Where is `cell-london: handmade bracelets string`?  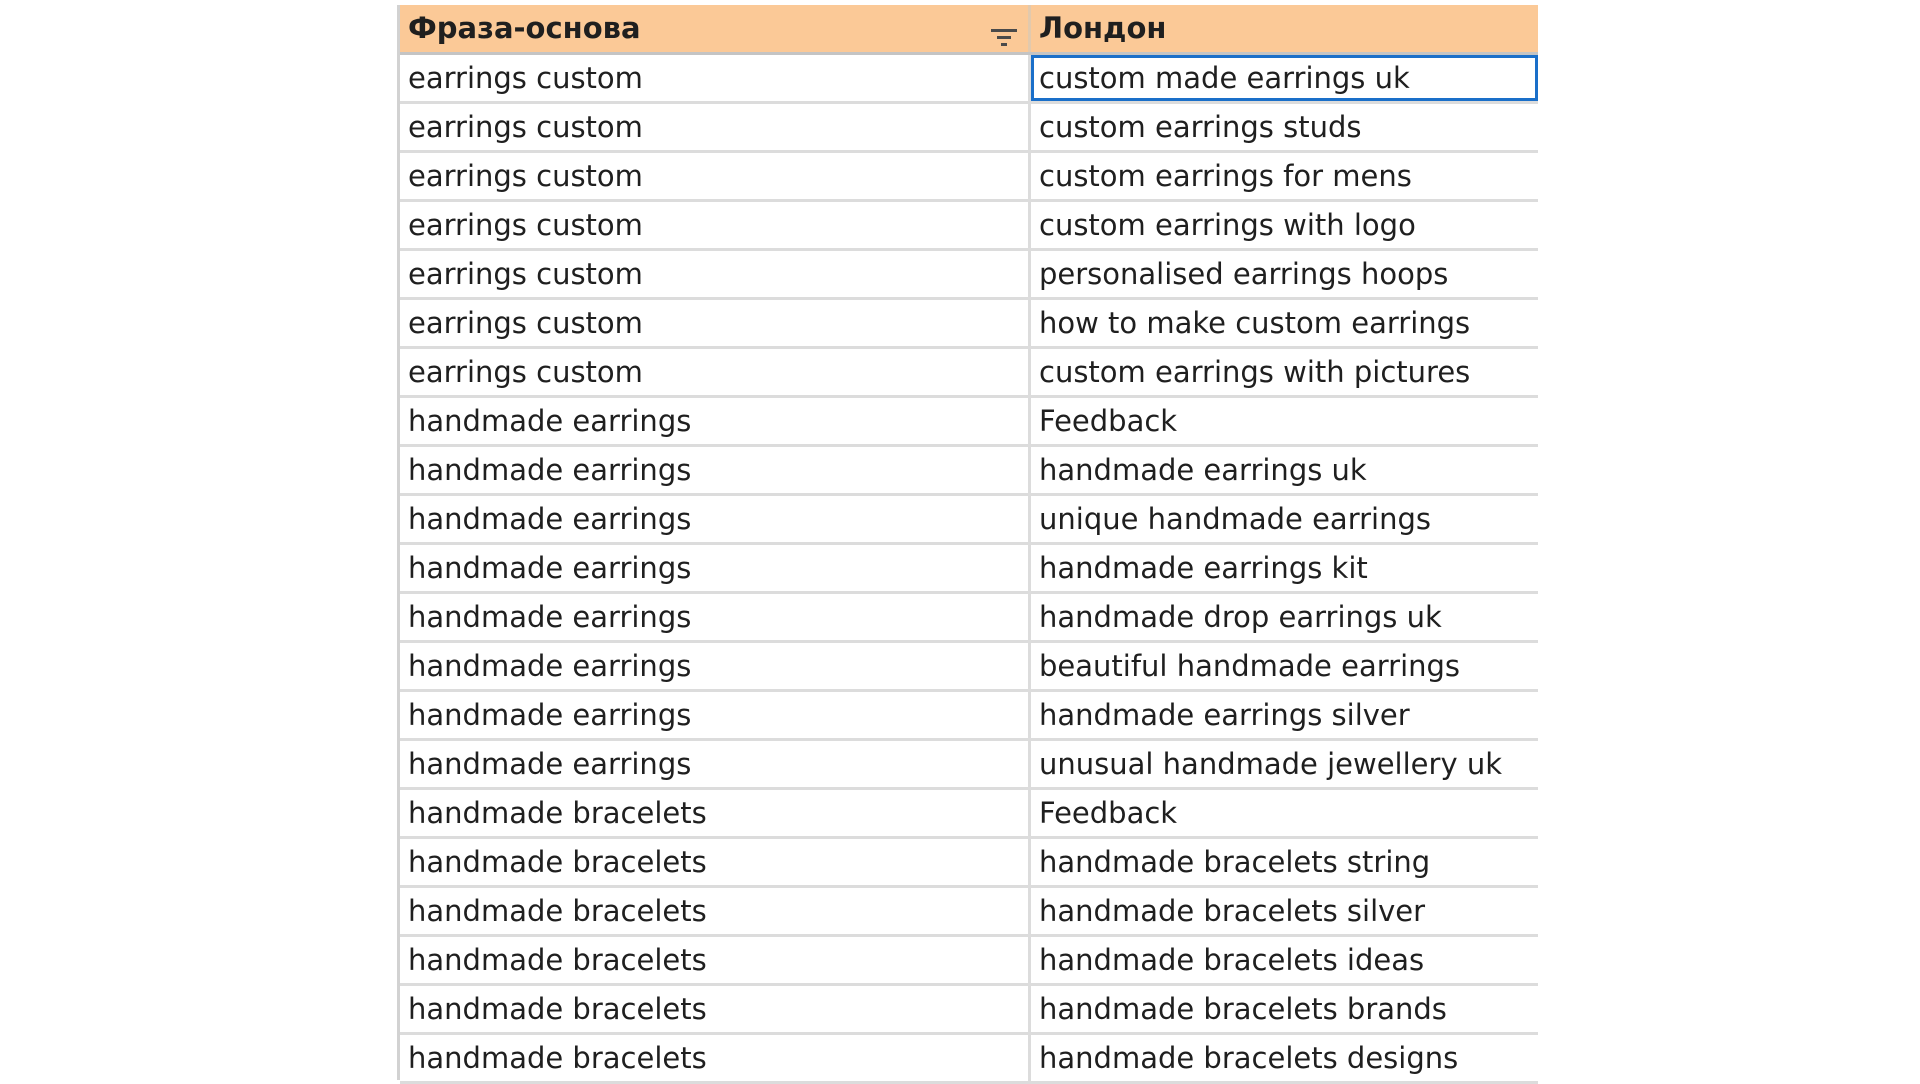 cell-london: handmade bracelets string is located at coordinates (1284, 862).